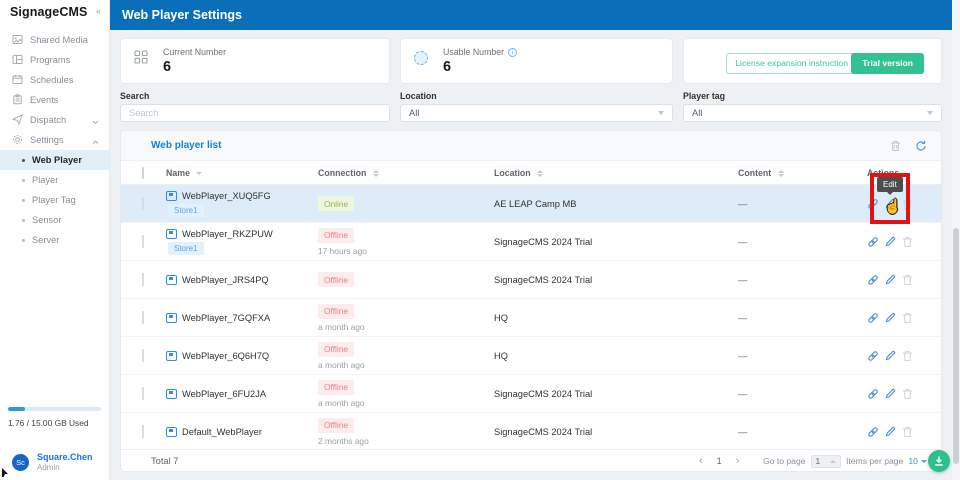 Image resolution: width=960 pixels, height=480 pixels. Describe the element at coordinates (98, 11) in the screenshot. I see `sidebar-collapse-icon: «` at that location.